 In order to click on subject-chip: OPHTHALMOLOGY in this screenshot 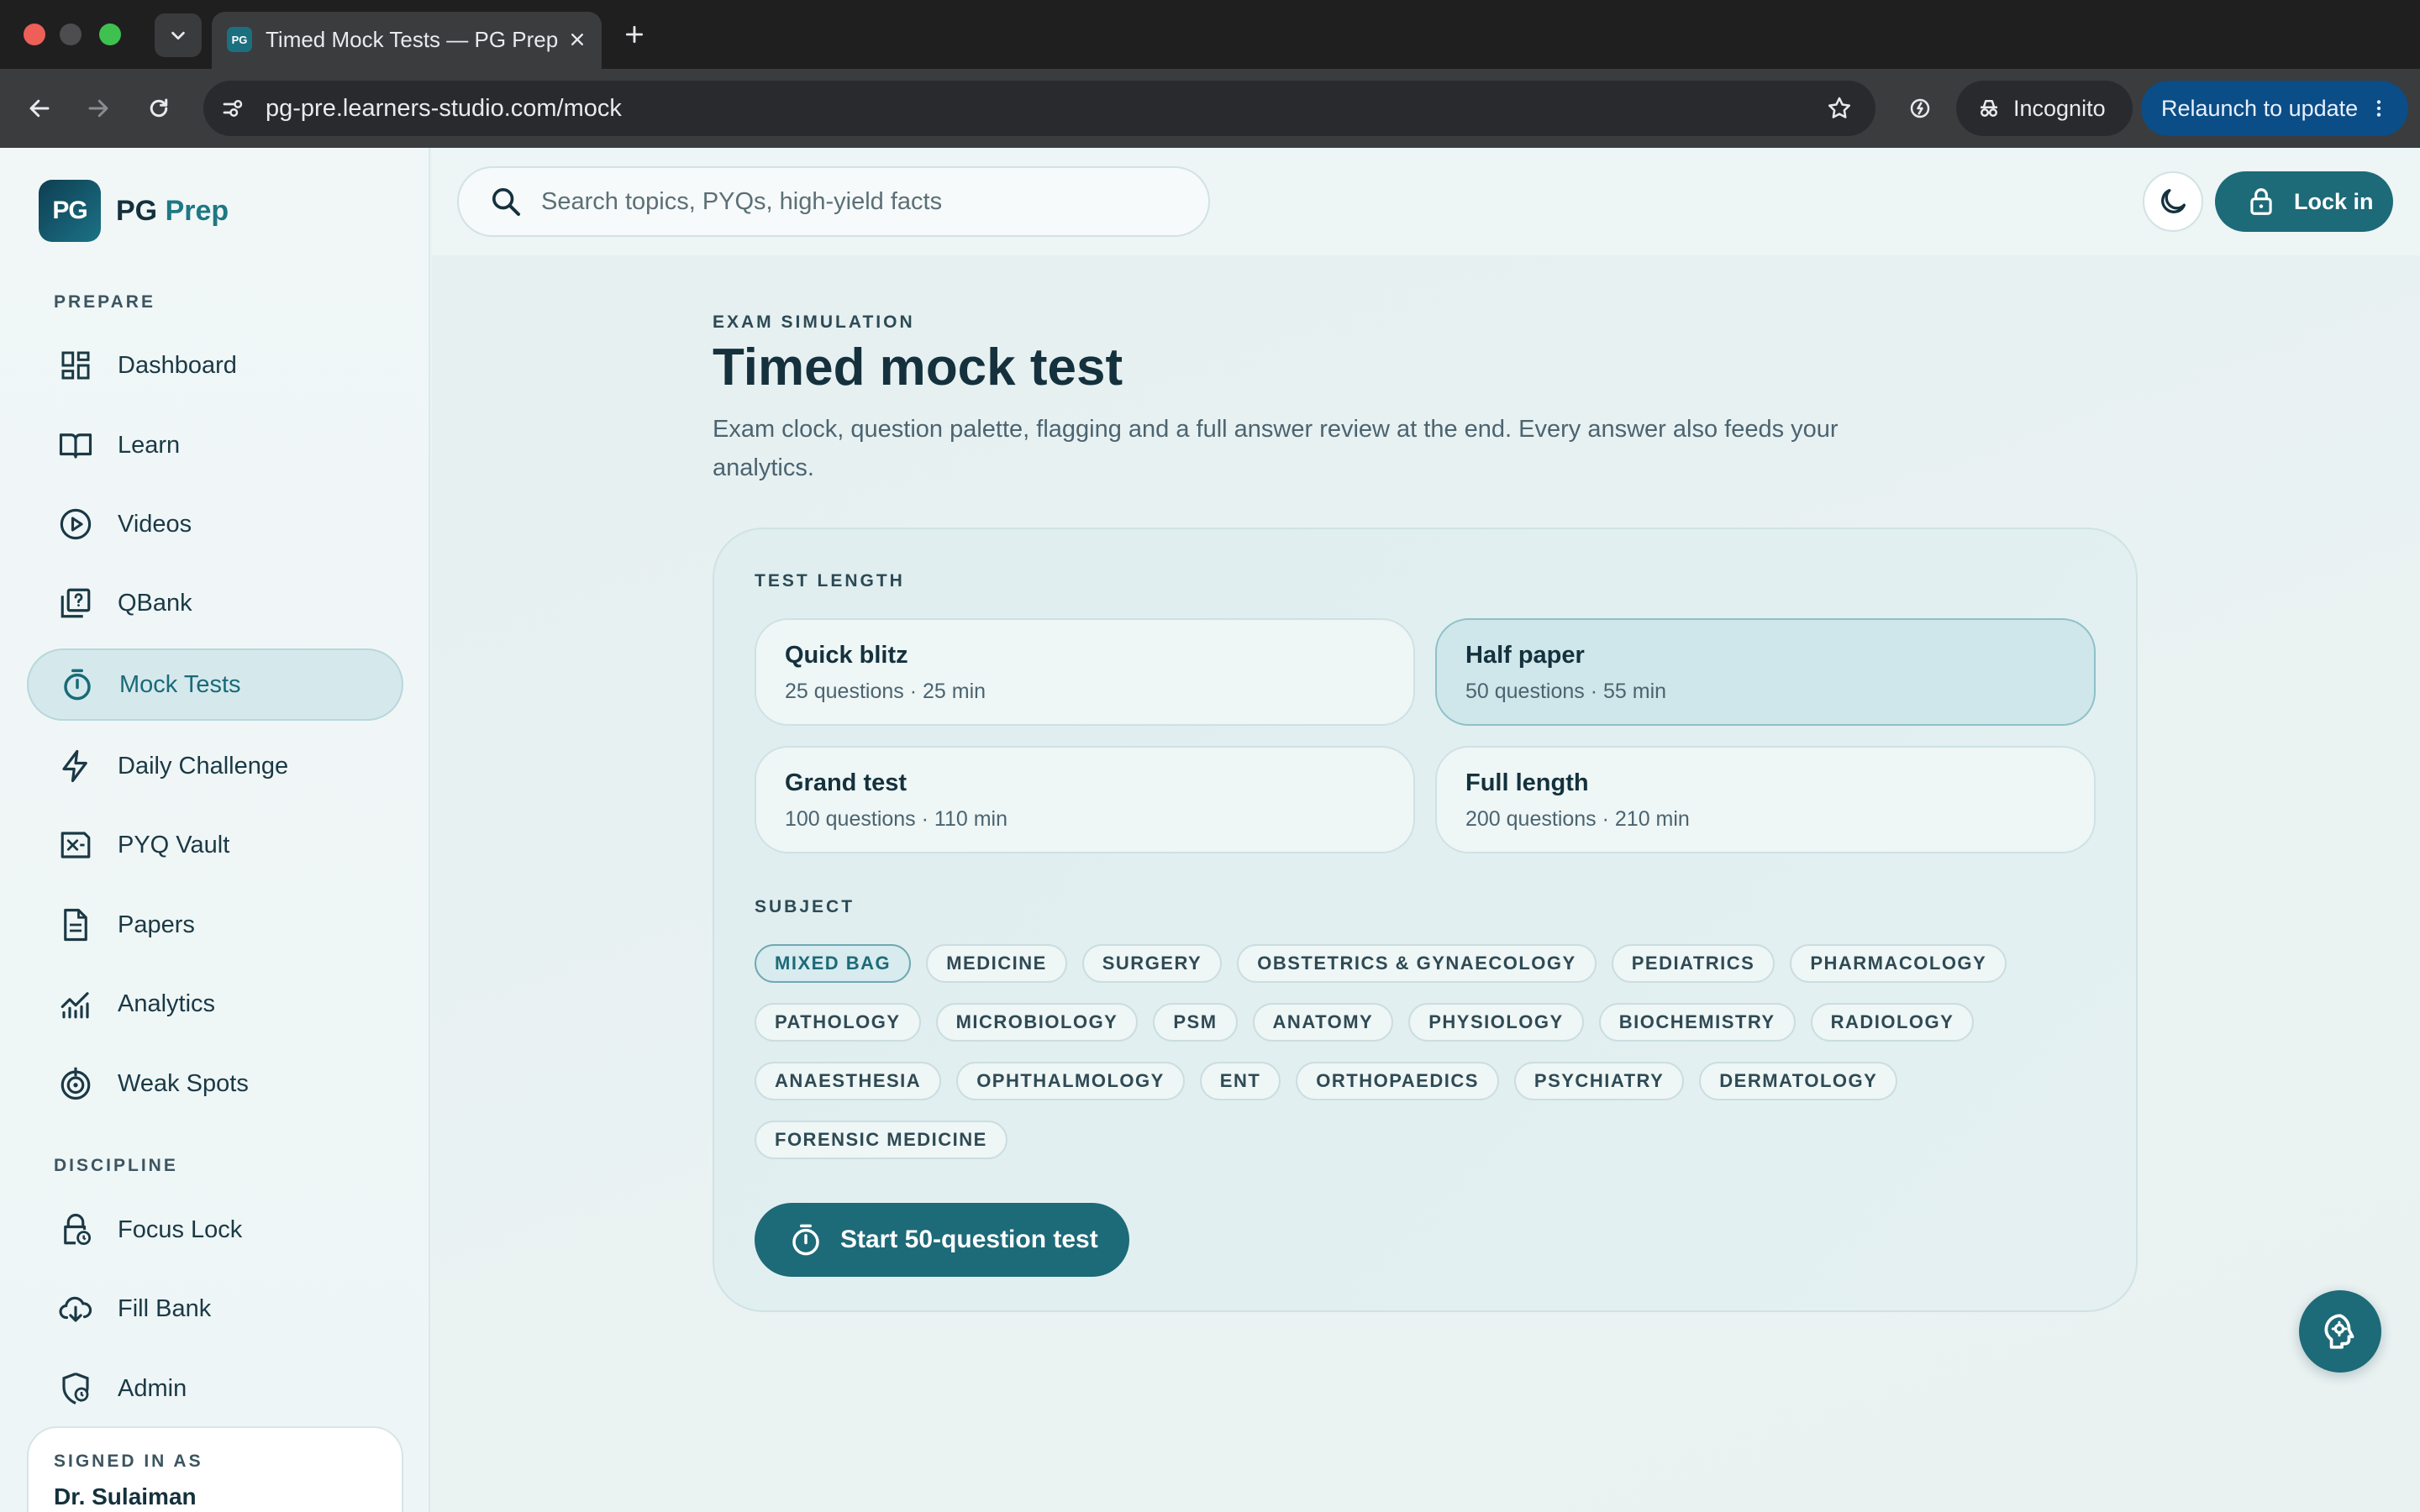, I will do `click(1071, 1081)`.